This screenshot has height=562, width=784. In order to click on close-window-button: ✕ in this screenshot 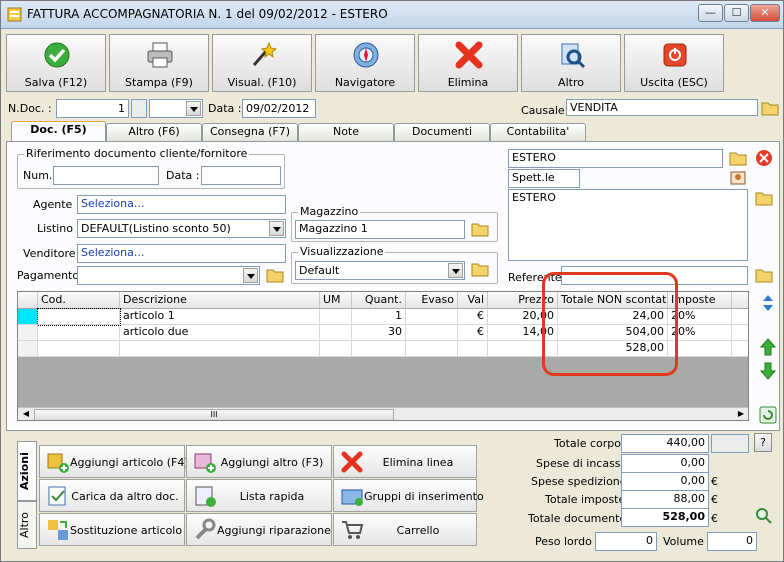, I will do `click(765, 13)`.